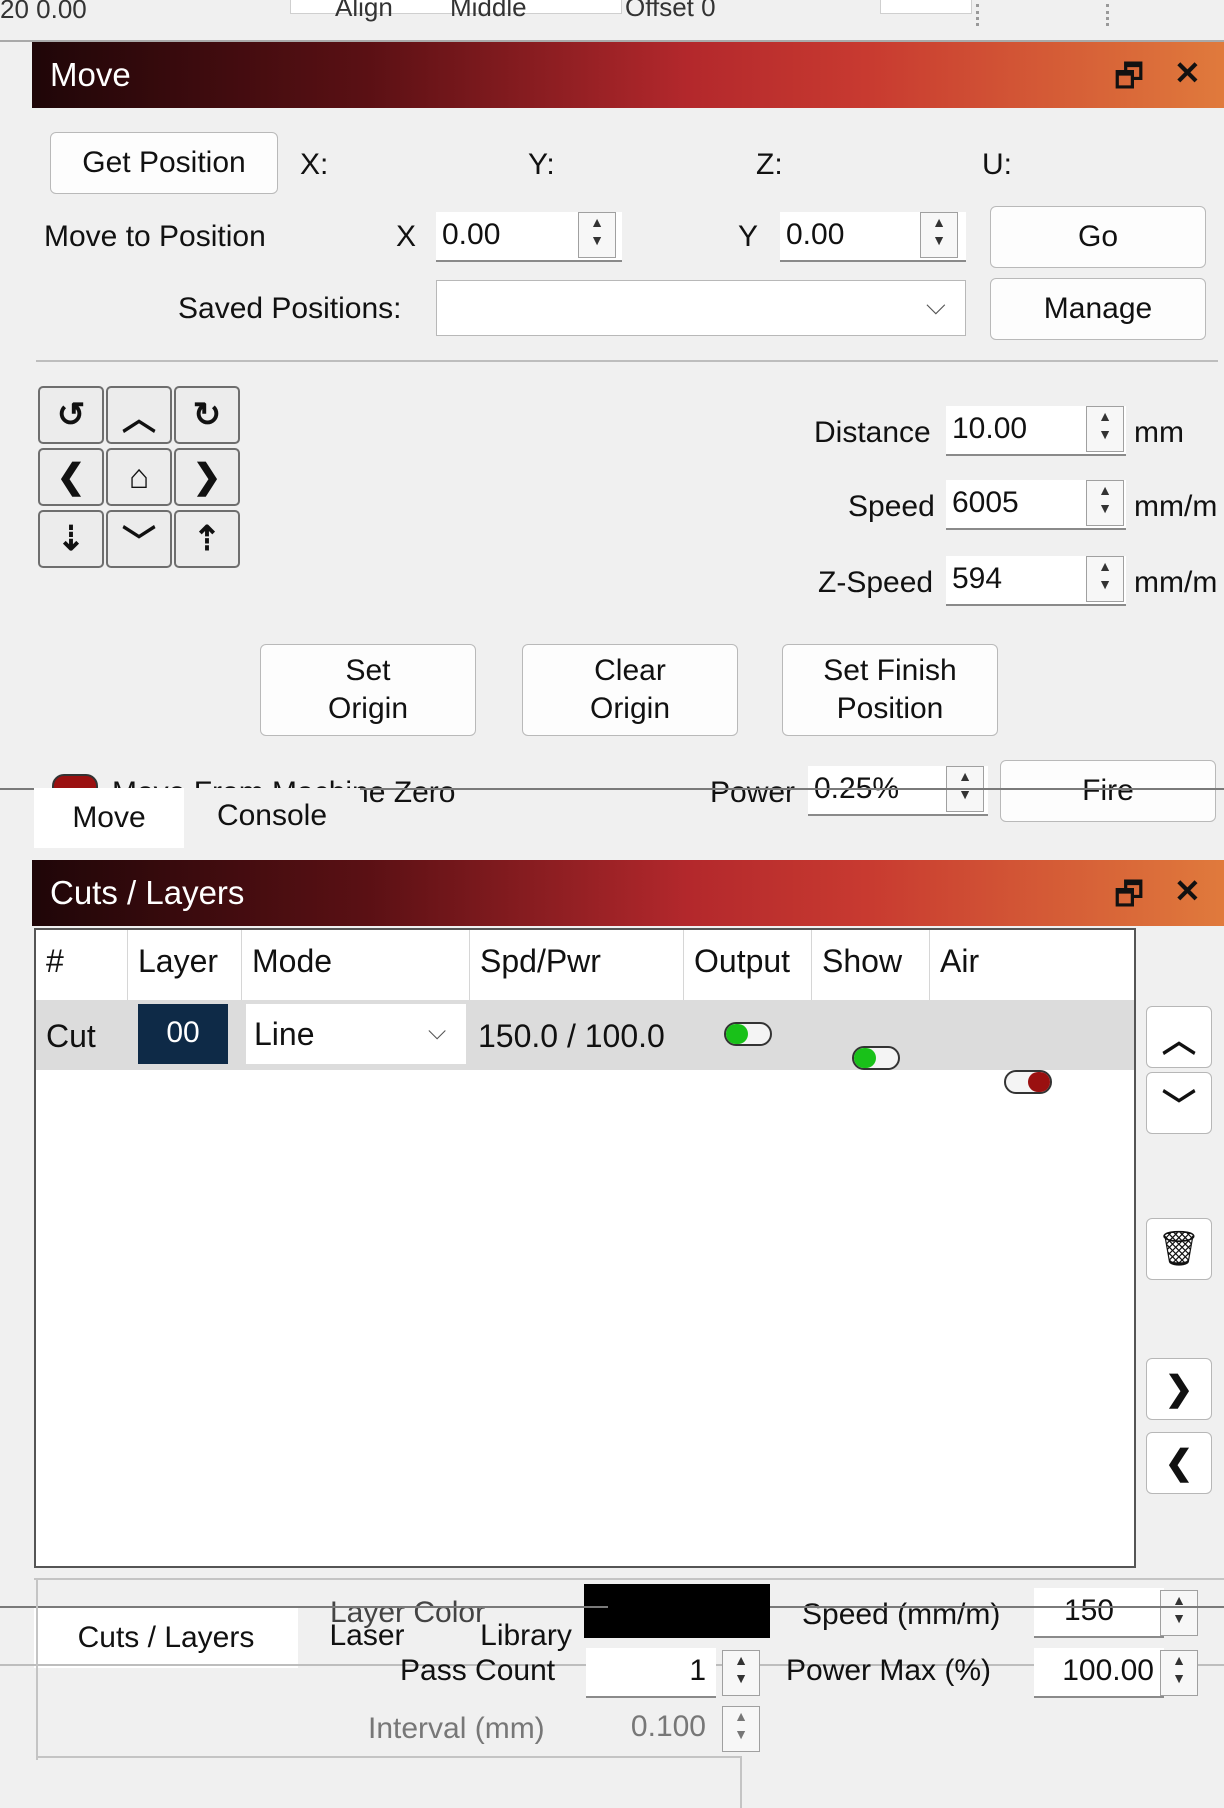 The image size is (1224, 1808). I want to click on top-partial-spin, so click(926, 7).